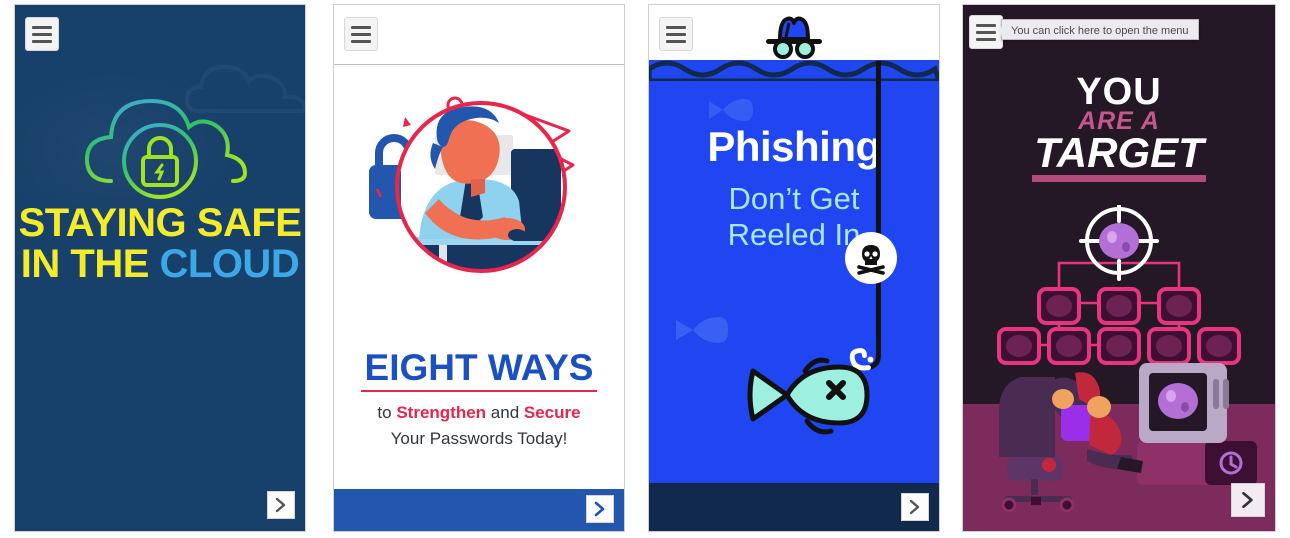  Describe the element at coordinates (1119, 285) in the screenshot. I see `target-network-diagram` at that location.